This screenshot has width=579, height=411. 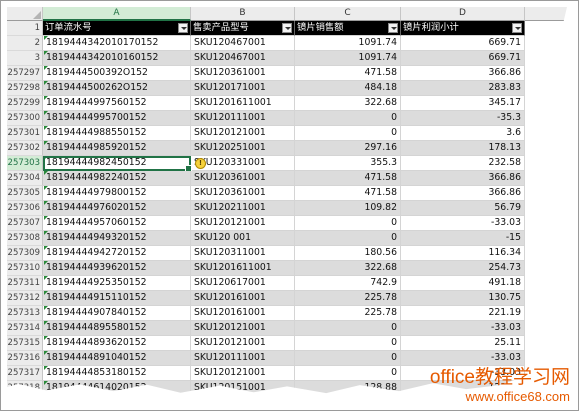 What do you see at coordinates (243, 88) in the screenshot?
I see `cell-product-model: SKU120171001` at bounding box center [243, 88].